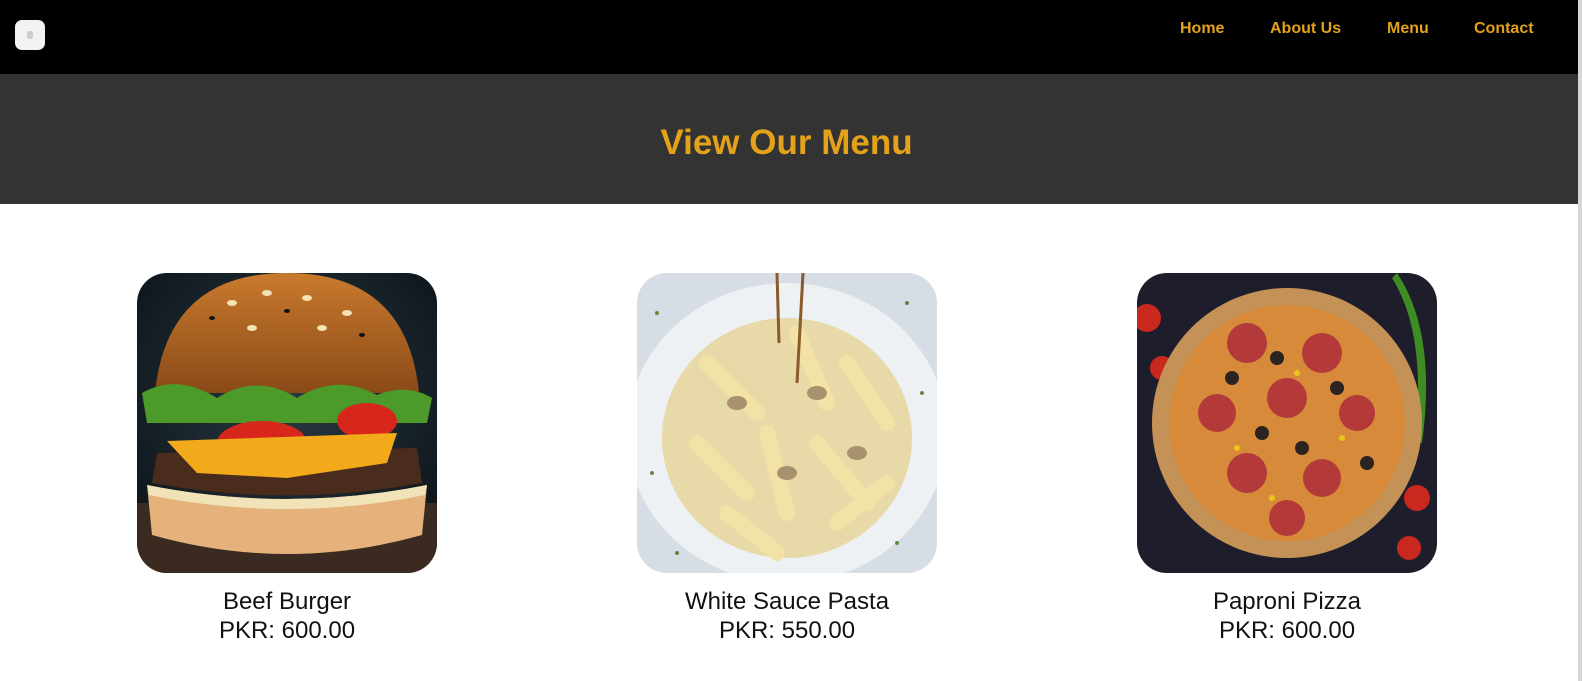  I want to click on menu-card-pizza: Paproni Pizza PKR: 600.00, so click(1287, 459).